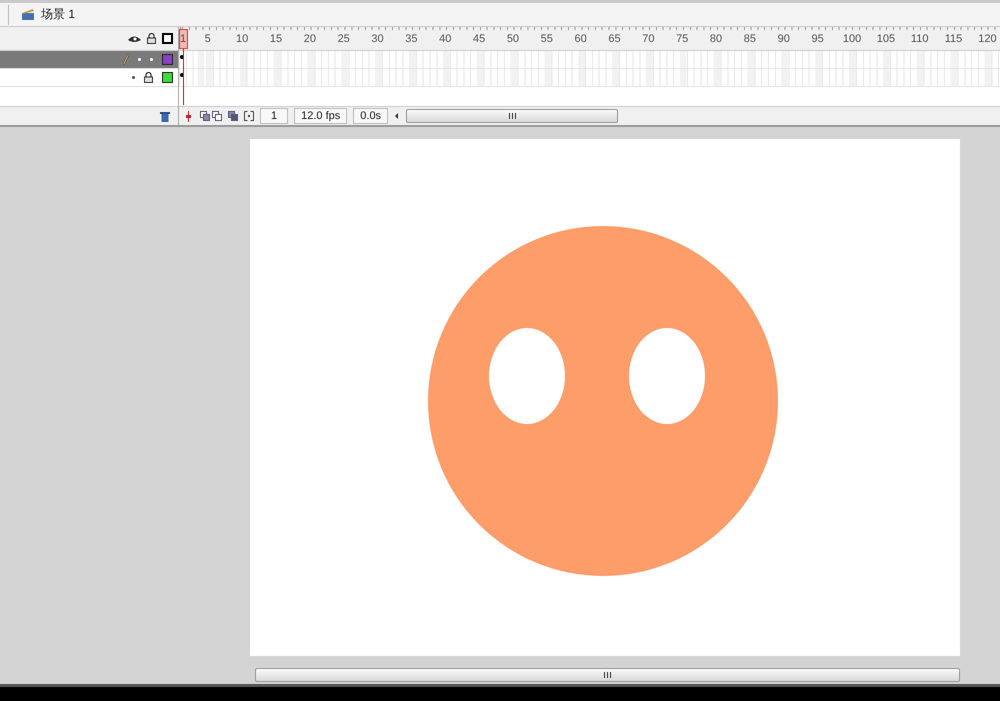 The height and width of the screenshot is (701, 1000). Describe the element at coordinates (167, 38) in the screenshot. I see `outline-icon` at that location.